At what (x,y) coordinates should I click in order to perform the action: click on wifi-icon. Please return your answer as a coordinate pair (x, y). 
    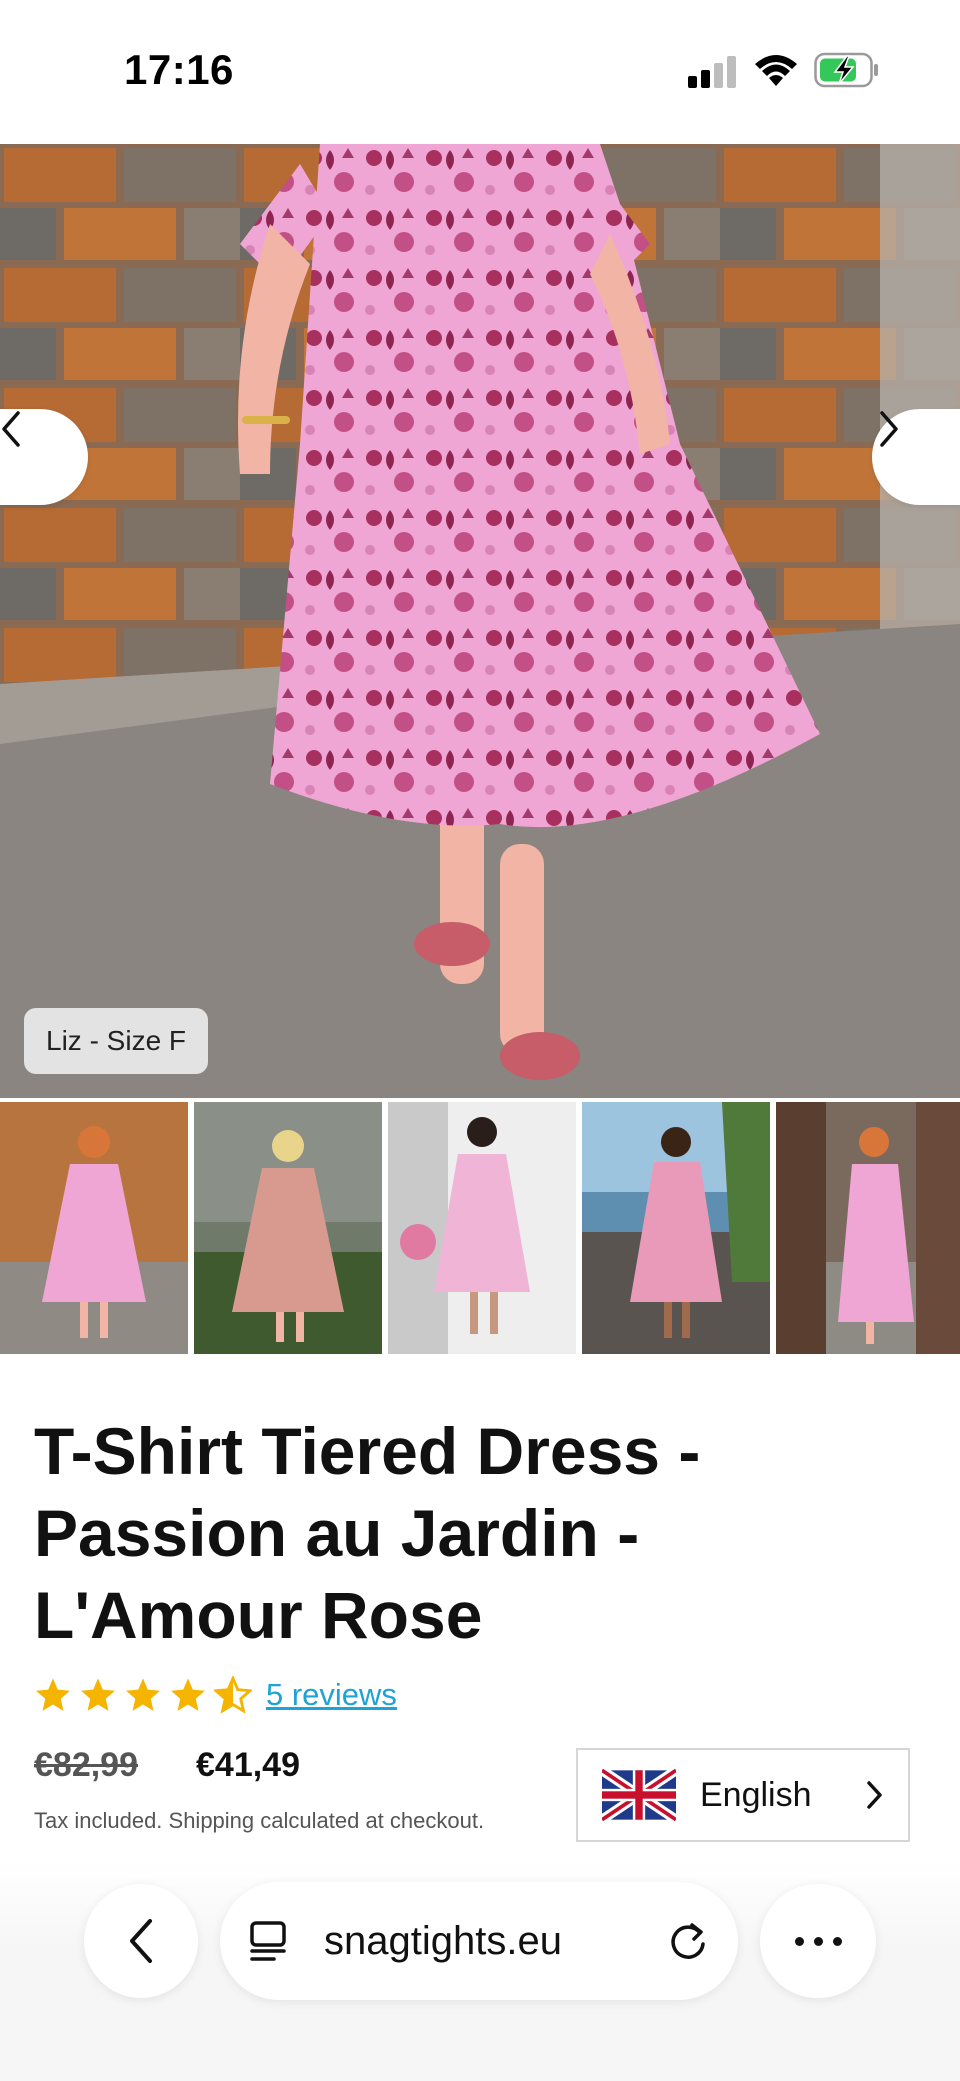
    Looking at the image, I should click on (776, 70).